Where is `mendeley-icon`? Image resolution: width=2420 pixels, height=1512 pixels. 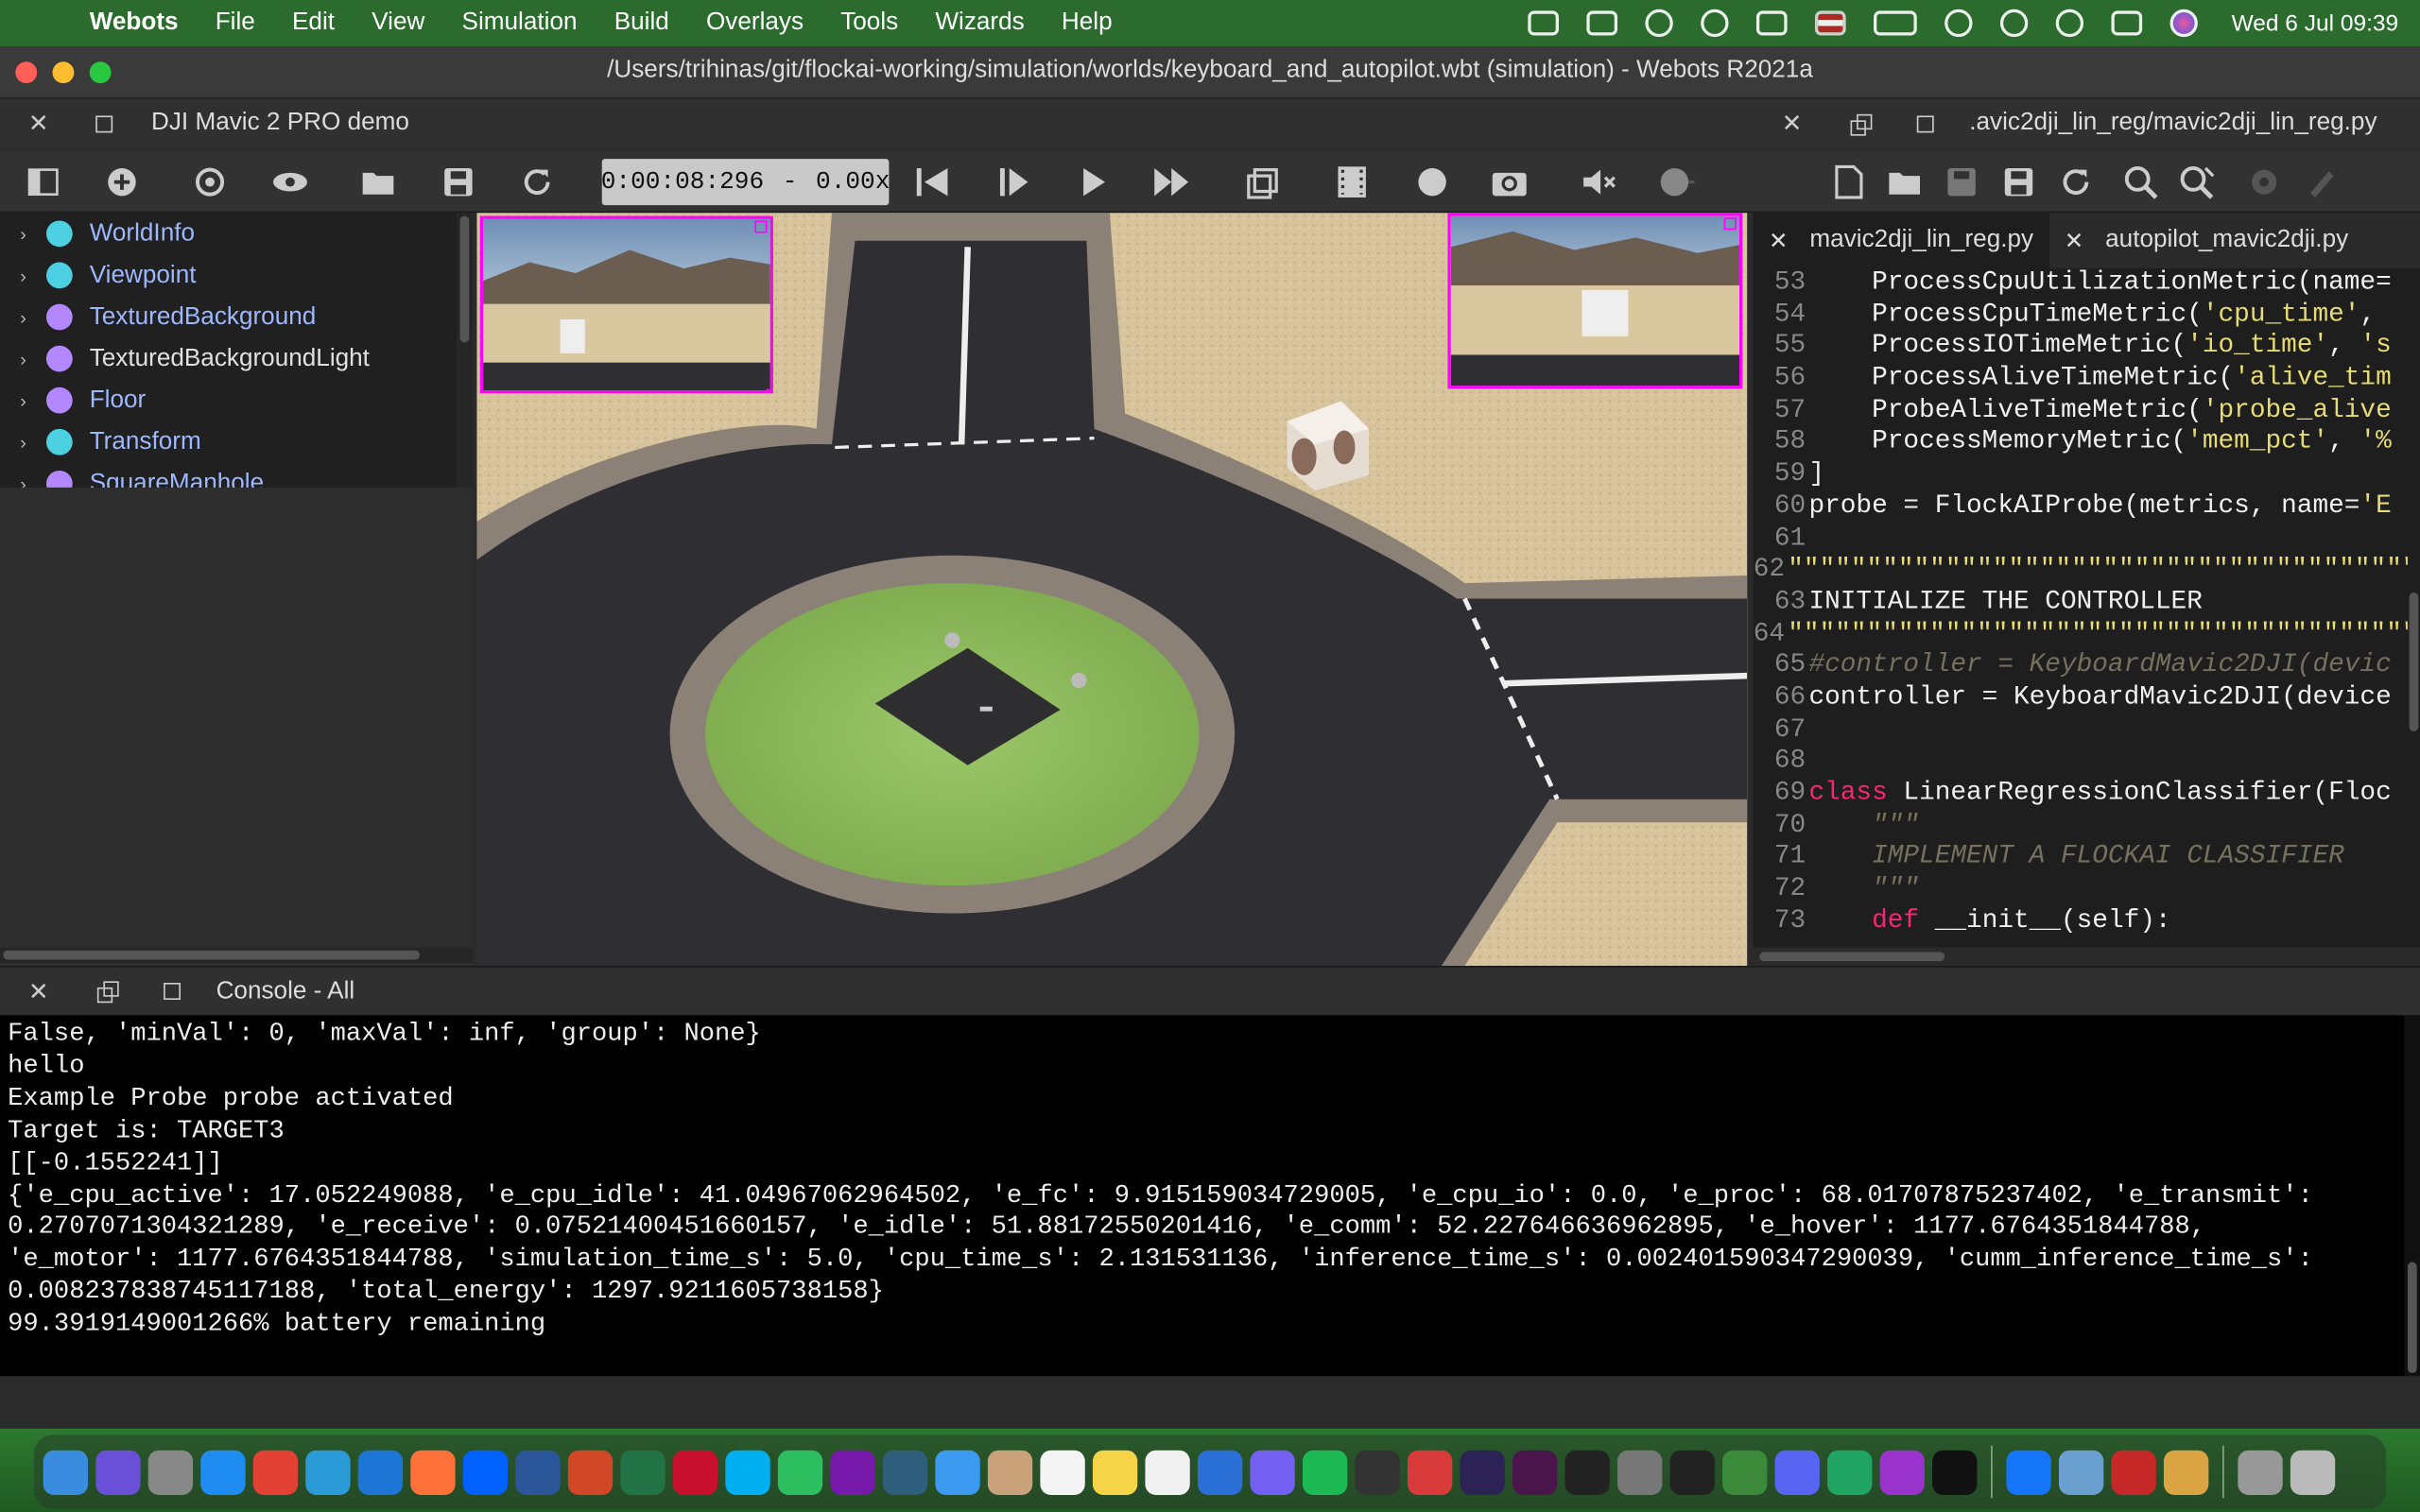
mendeley-icon is located at coordinates (695, 1472).